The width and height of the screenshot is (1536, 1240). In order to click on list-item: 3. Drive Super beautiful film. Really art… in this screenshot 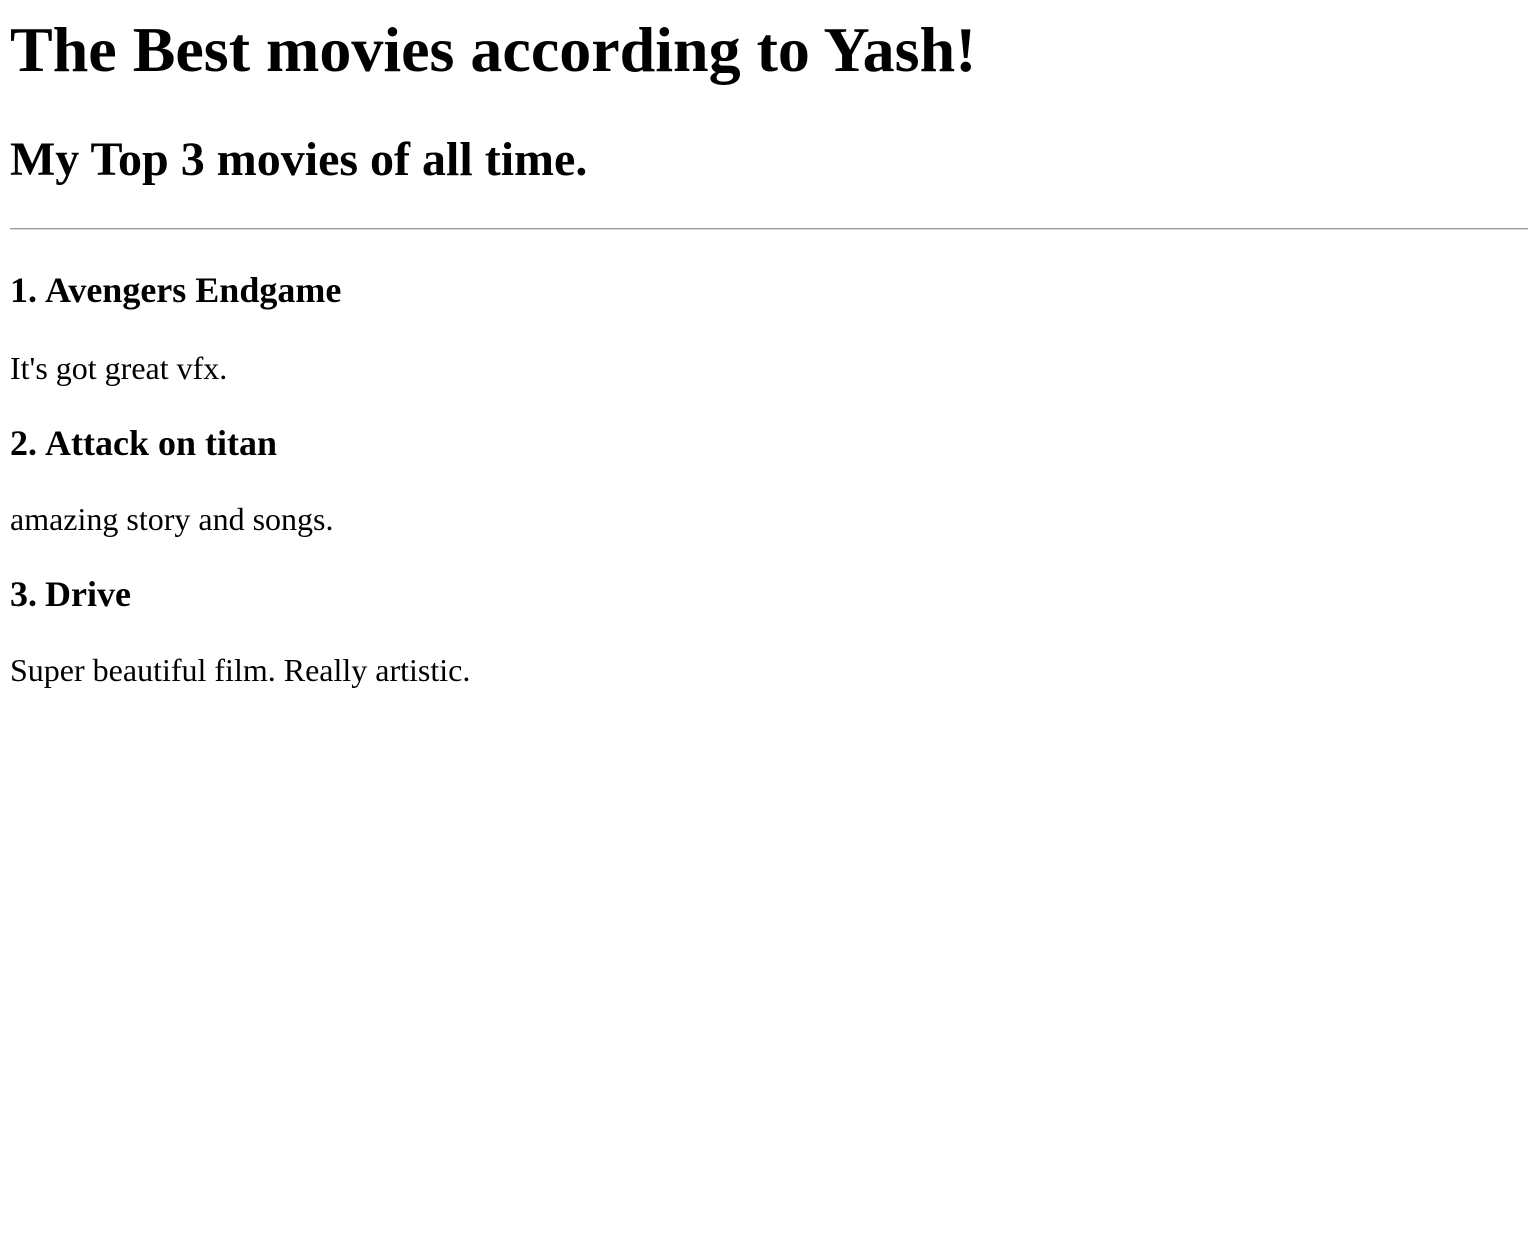, I will do `click(768, 612)`.